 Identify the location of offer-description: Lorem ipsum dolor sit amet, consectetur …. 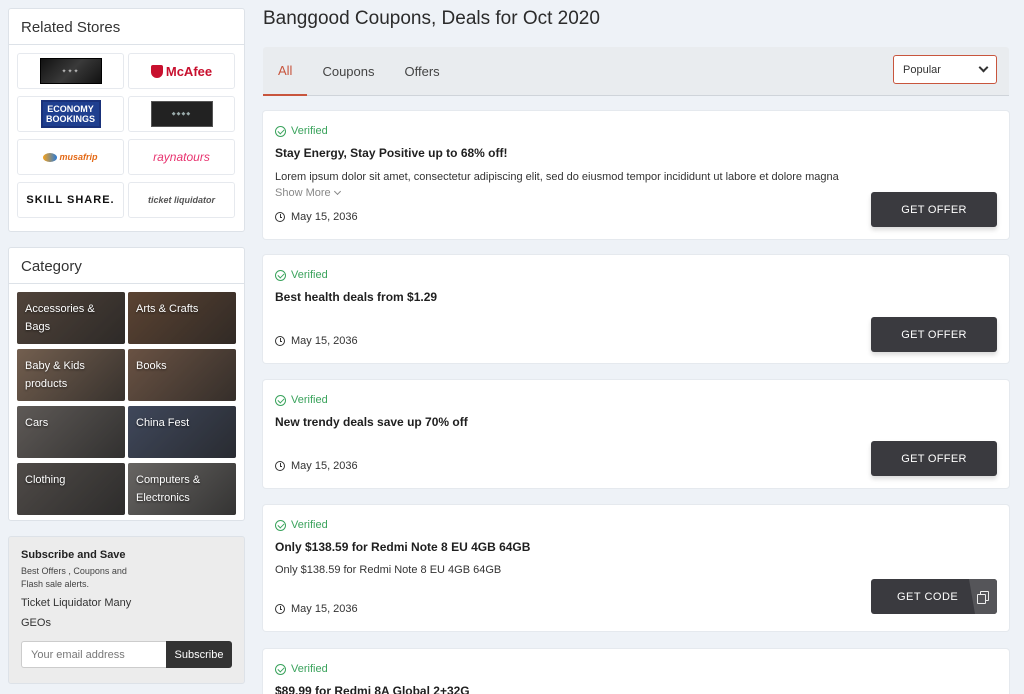
(557, 177).